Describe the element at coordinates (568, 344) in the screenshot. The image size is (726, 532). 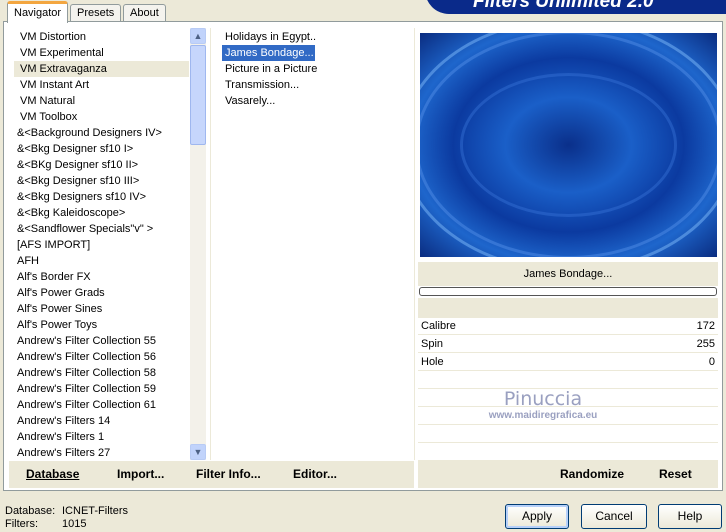
I see `param-slider-spin: Spin 255` at that location.